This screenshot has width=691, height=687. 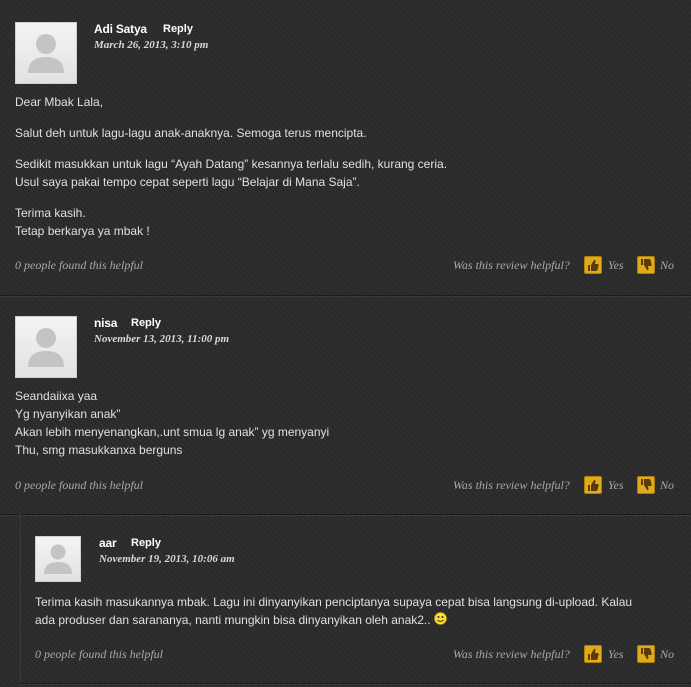 I want to click on author-name: nisa, so click(x=105, y=323).